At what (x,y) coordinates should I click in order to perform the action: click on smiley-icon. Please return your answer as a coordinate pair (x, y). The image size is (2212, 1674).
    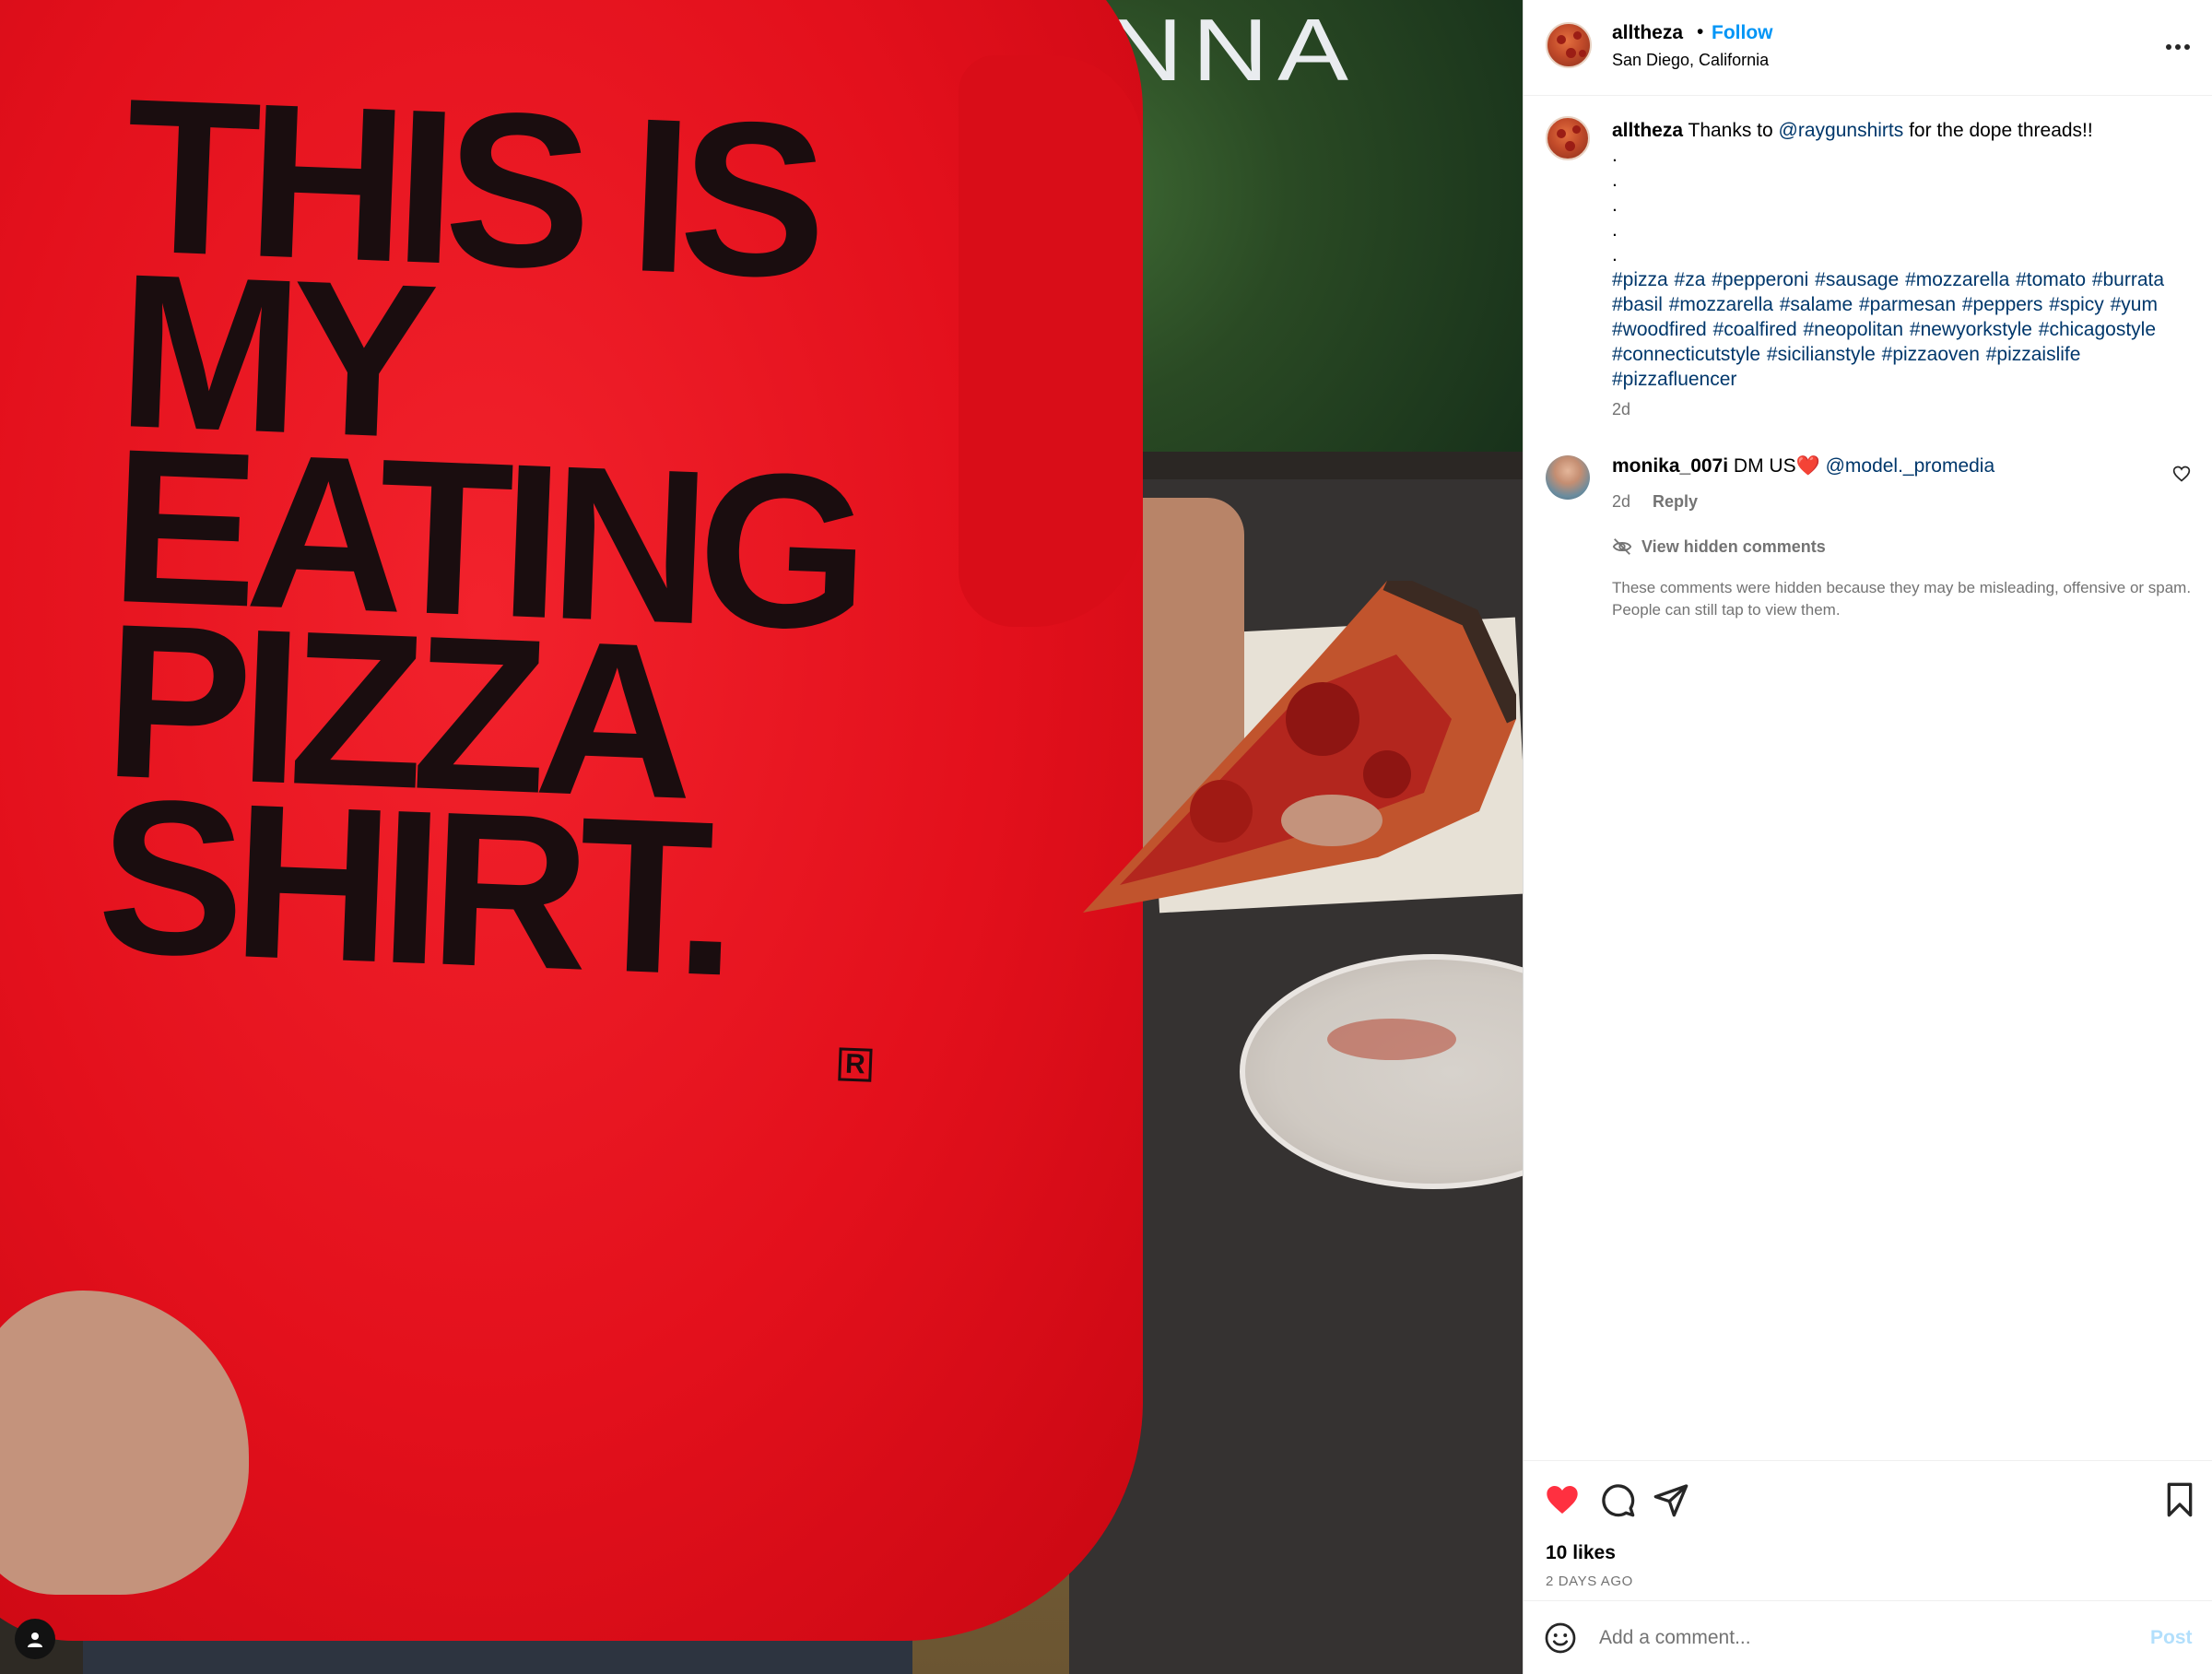
    Looking at the image, I should click on (1560, 1638).